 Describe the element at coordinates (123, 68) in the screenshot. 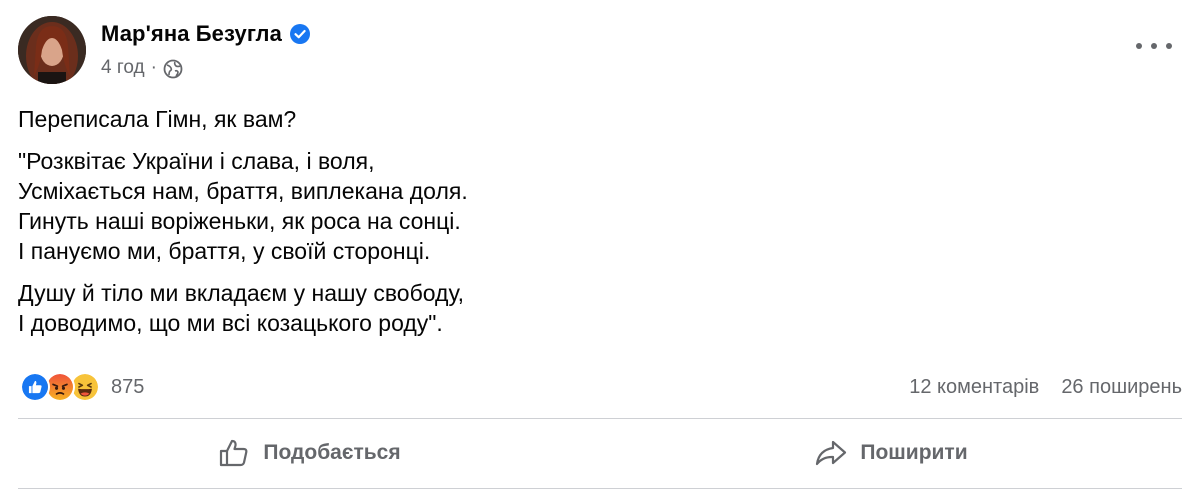

I see `post-time: 4 год` at that location.